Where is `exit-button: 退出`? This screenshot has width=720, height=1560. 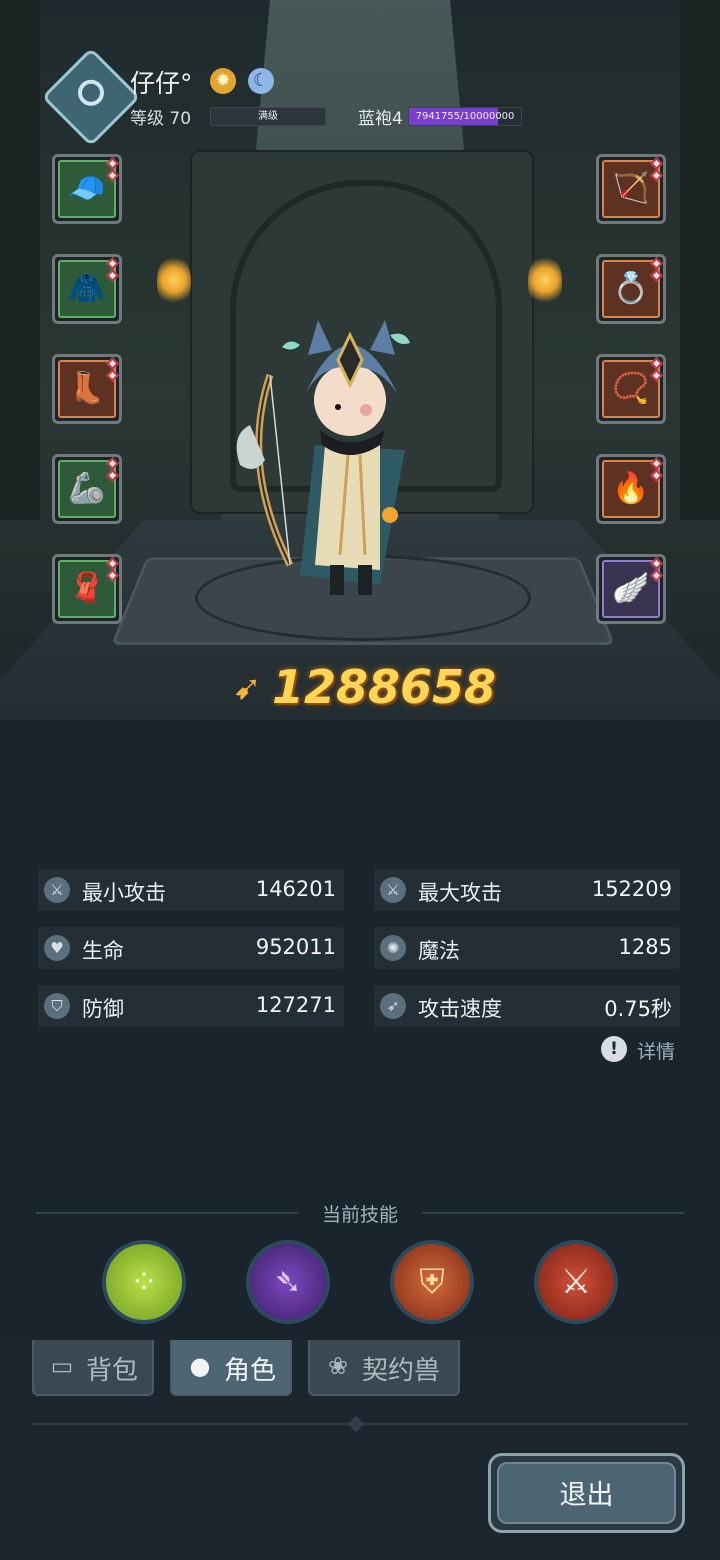 exit-button: 退出 is located at coordinates (586, 1493).